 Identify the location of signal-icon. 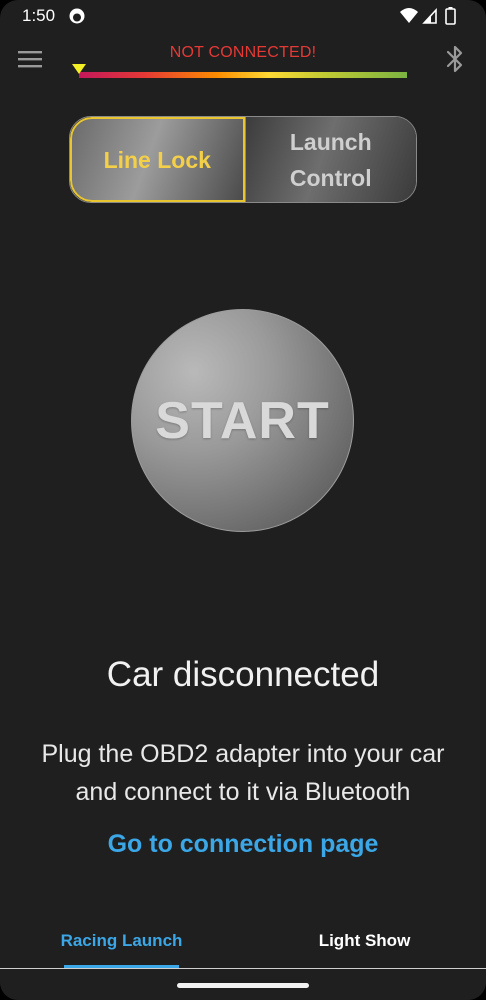
(429, 15).